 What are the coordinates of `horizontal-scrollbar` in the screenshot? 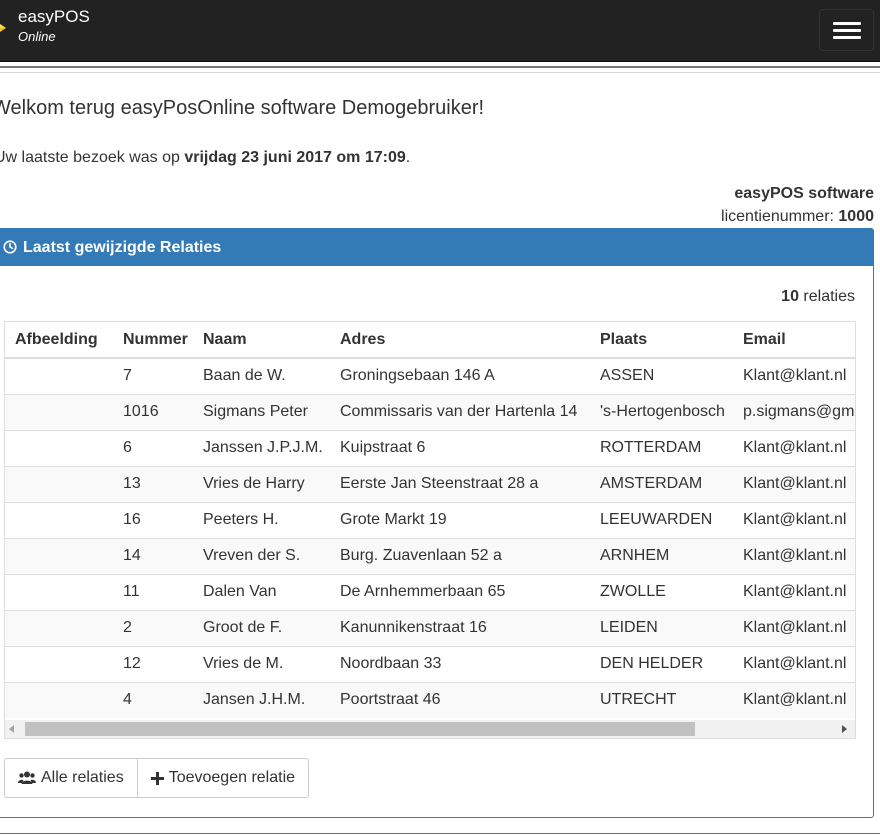 It's located at (430, 729).